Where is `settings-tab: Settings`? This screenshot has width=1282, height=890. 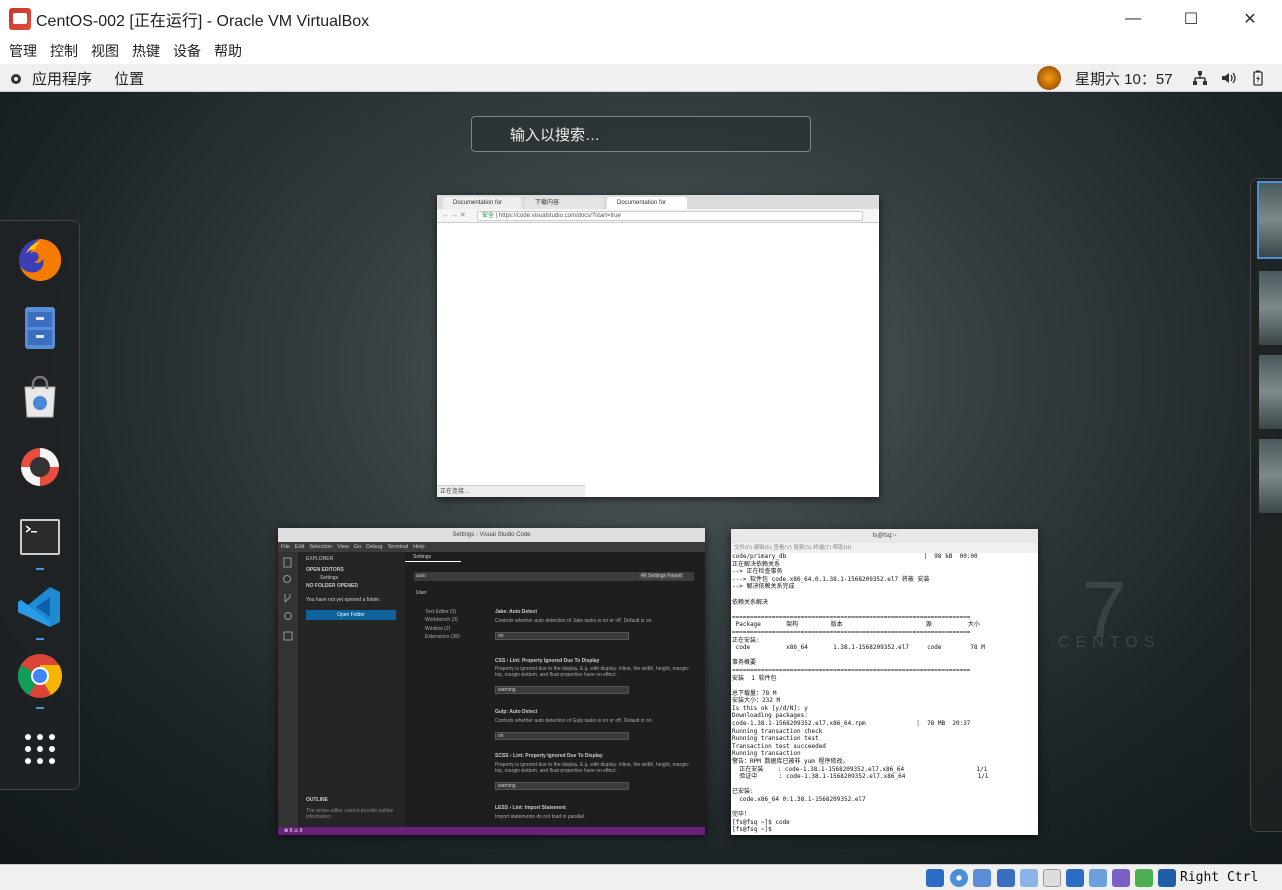 settings-tab: Settings is located at coordinates (433, 557).